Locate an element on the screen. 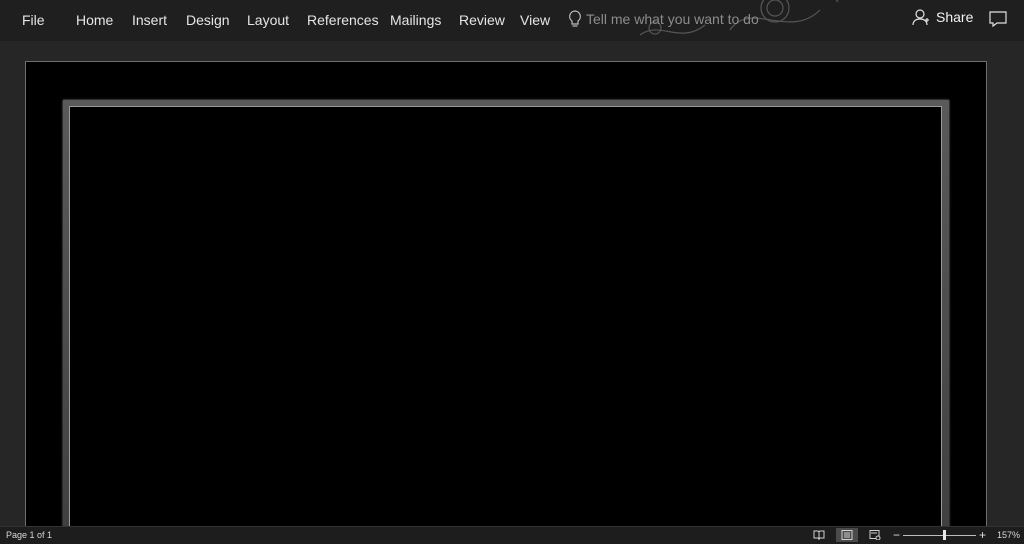 The height and width of the screenshot is (544, 1024). read-mode-button is located at coordinates (819, 535).